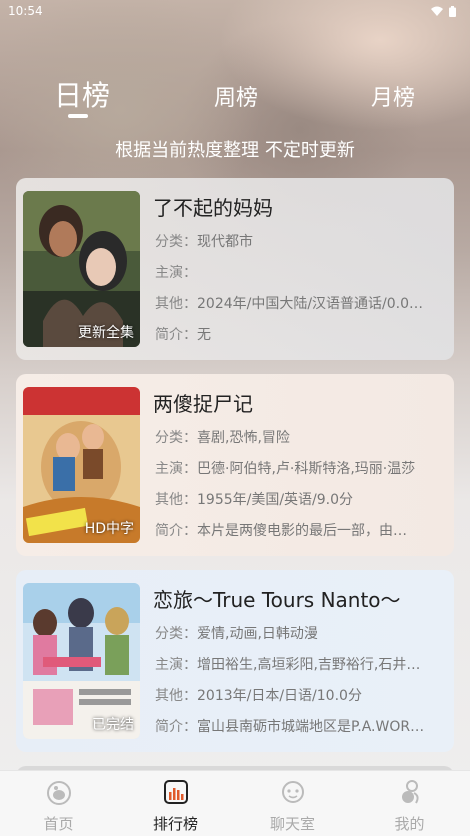  Describe the element at coordinates (106, 333) in the screenshot. I see `poster-badge: 更新全集` at that location.